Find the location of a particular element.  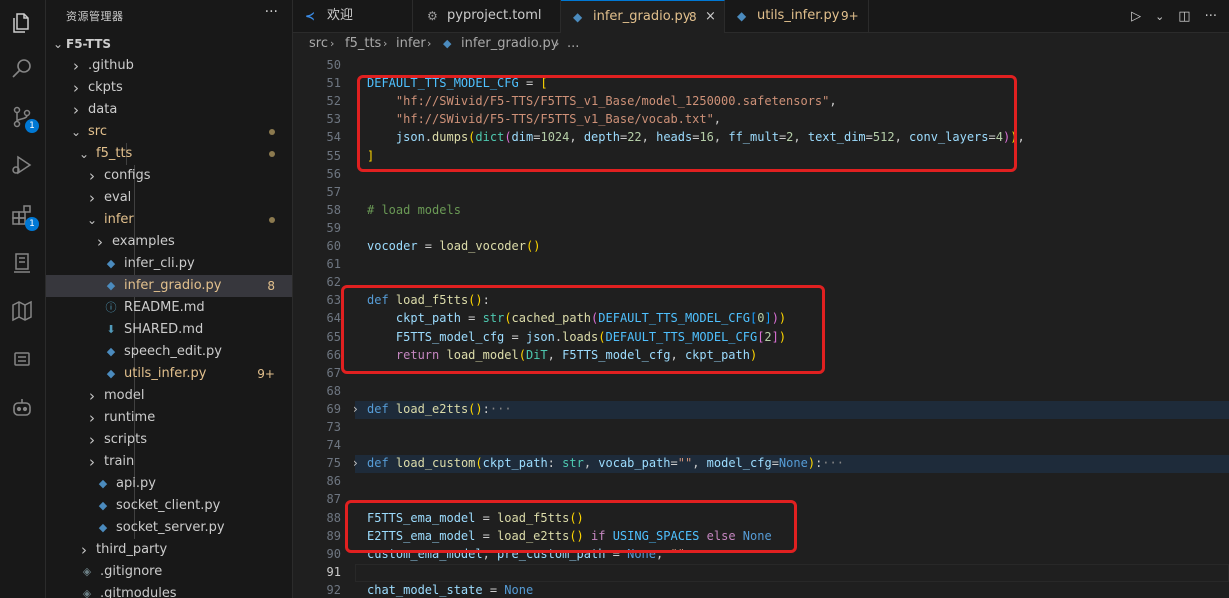

line-number: 59 is located at coordinates (333, 227).